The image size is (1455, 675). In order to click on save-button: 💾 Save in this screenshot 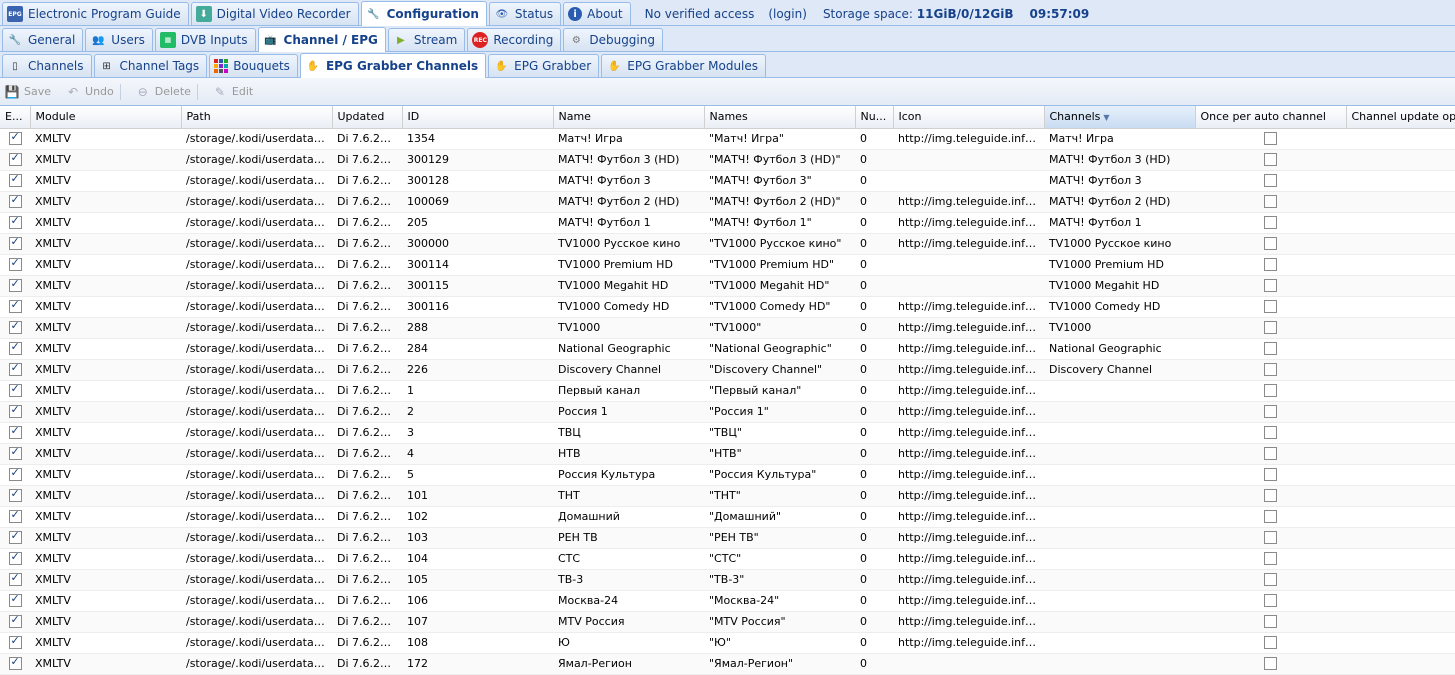, I will do `click(27, 92)`.